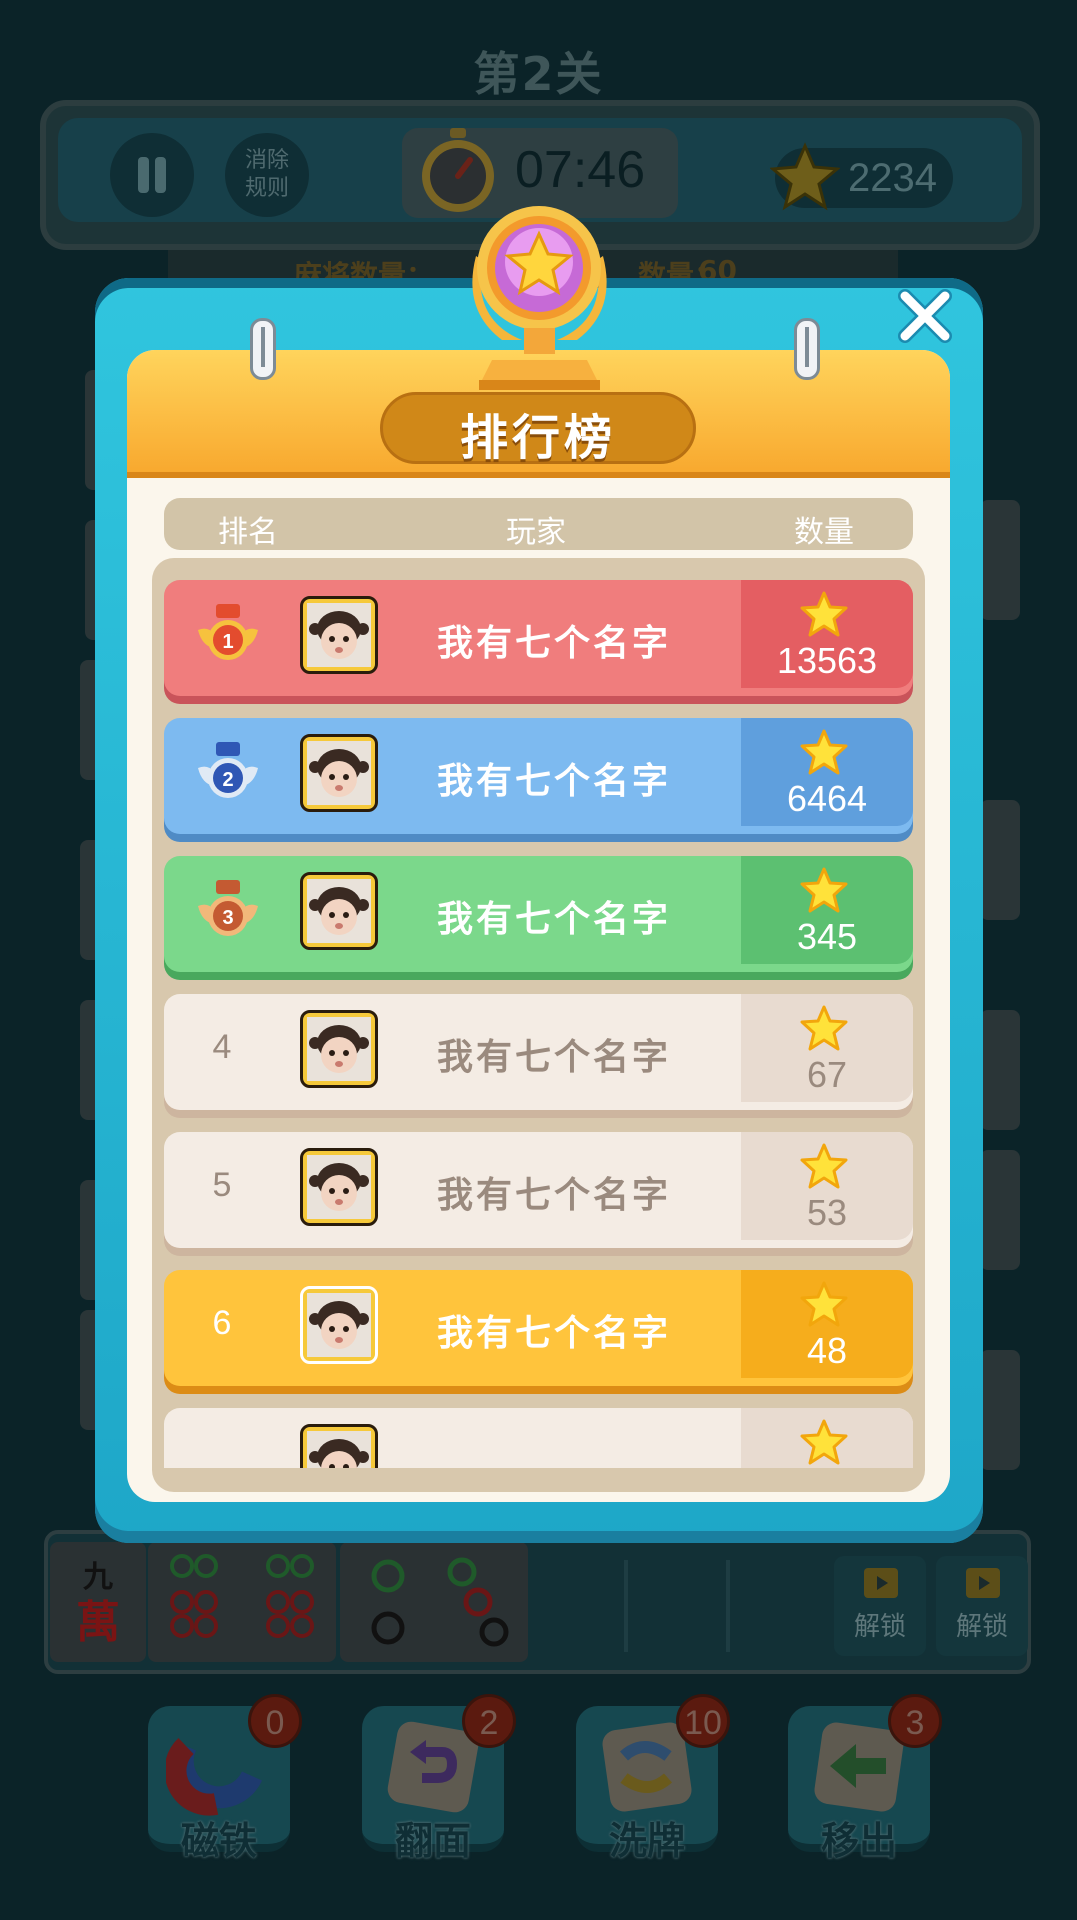  What do you see at coordinates (152, 175) in the screenshot?
I see `pause-button` at bounding box center [152, 175].